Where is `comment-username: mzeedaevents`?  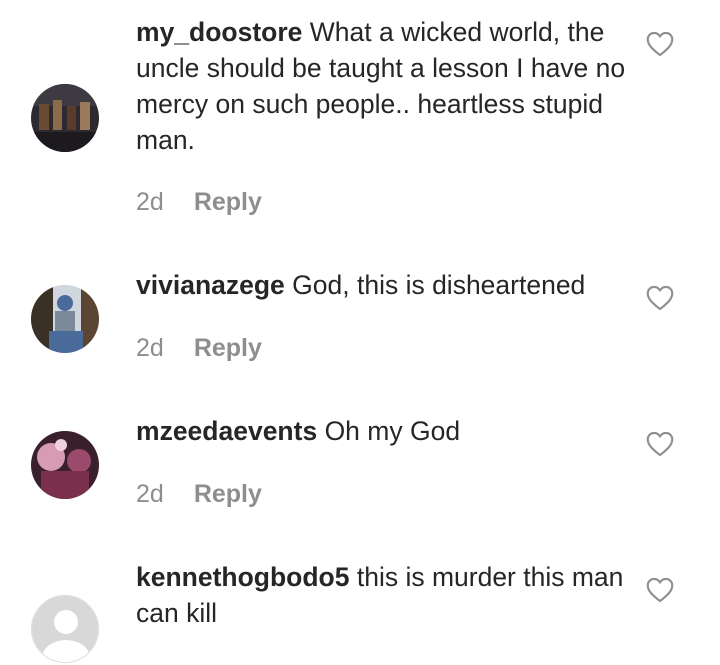 comment-username: mzeedaevents is located at coordinates (226, 431).